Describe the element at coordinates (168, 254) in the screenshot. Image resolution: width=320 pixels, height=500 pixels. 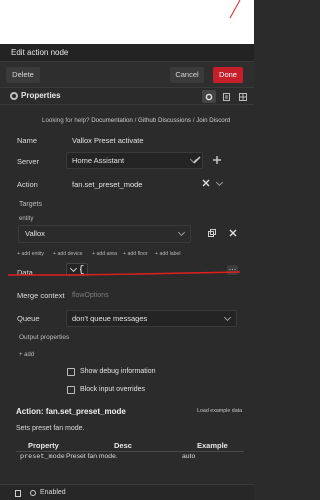
I see `add-label-link: + add label` at that location.